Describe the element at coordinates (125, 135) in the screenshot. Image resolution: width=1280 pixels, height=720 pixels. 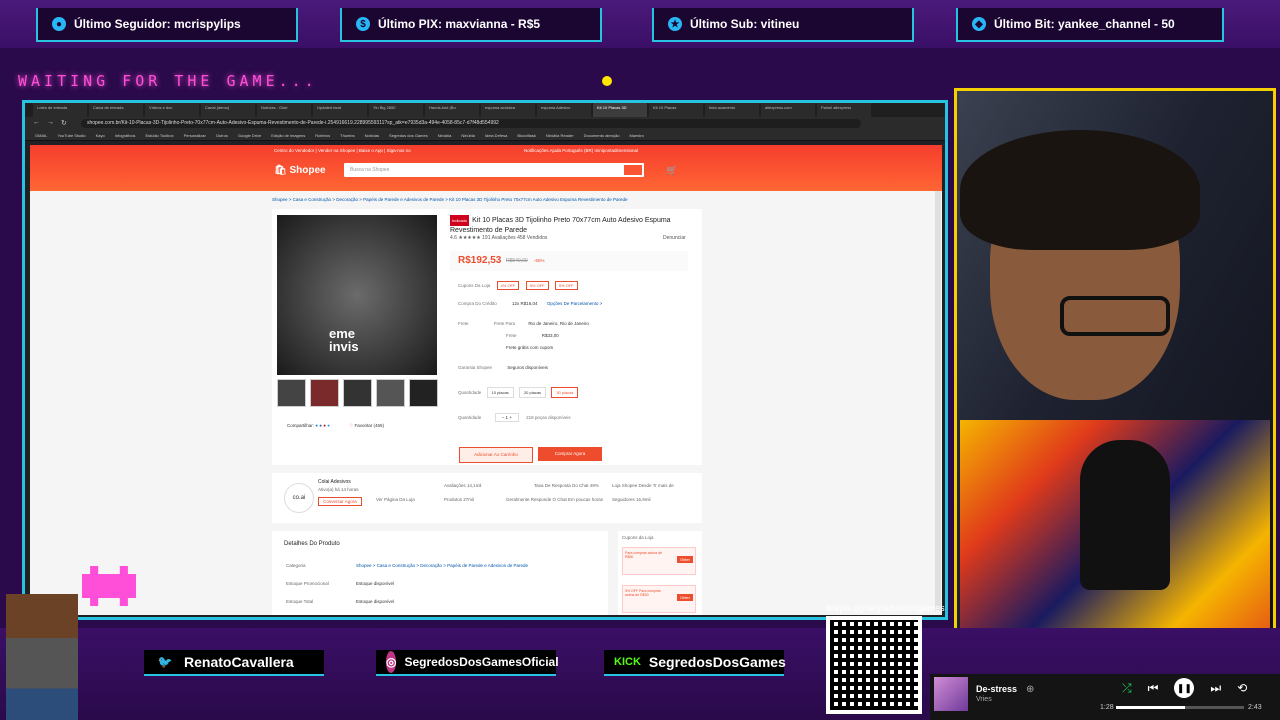
I see `bookmark-item: Infográficos` at that location.